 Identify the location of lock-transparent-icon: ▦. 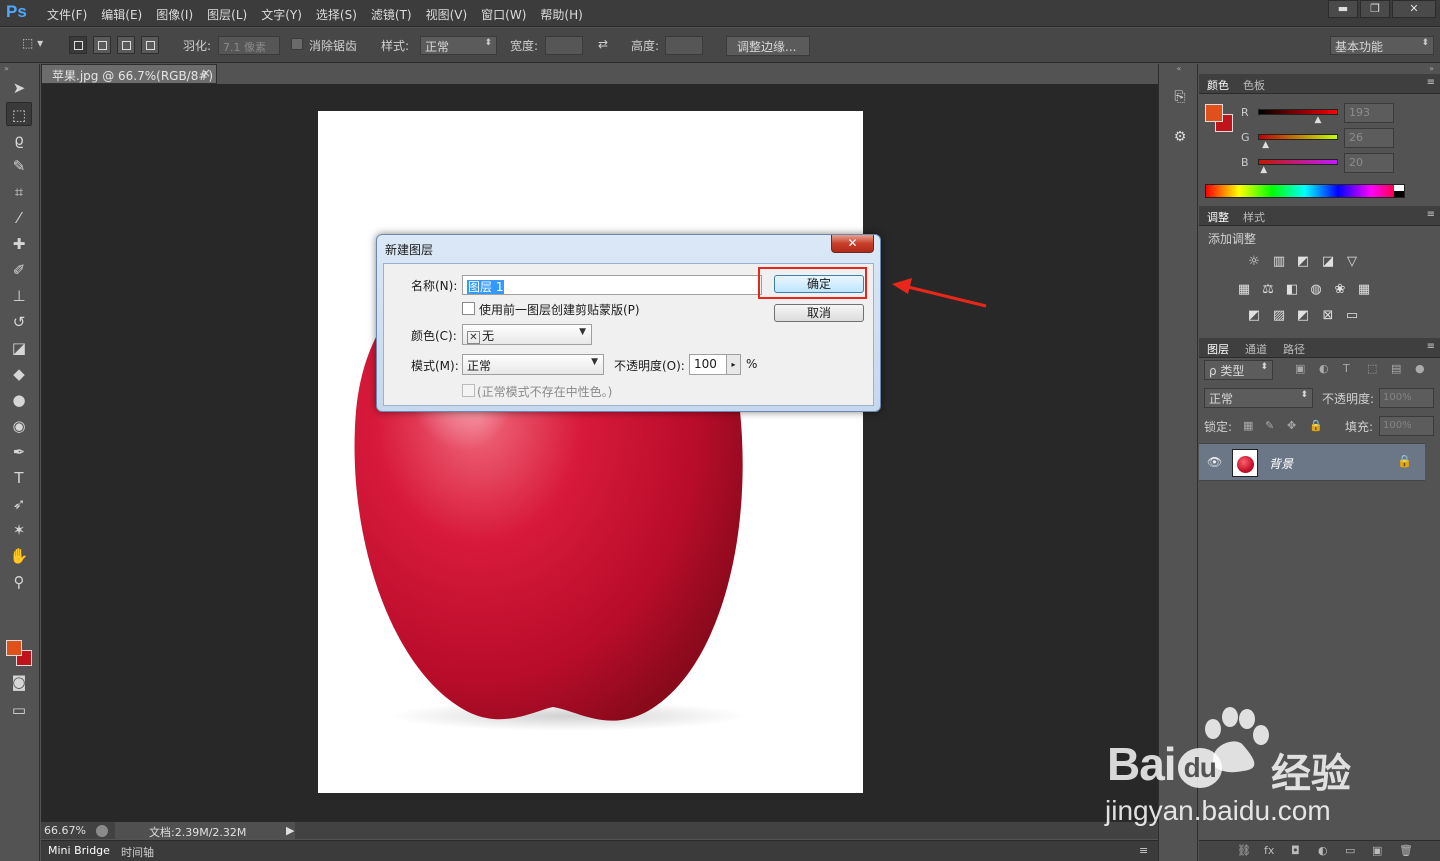
(1248, 425).